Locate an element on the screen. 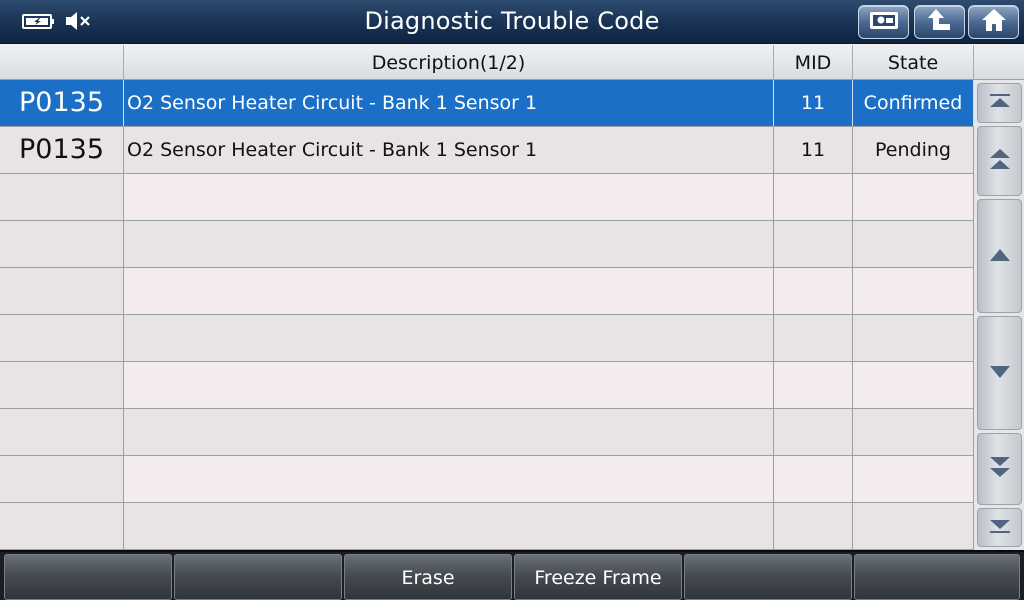  dtc-state: Confirmed is located at coordinates (913, 103).